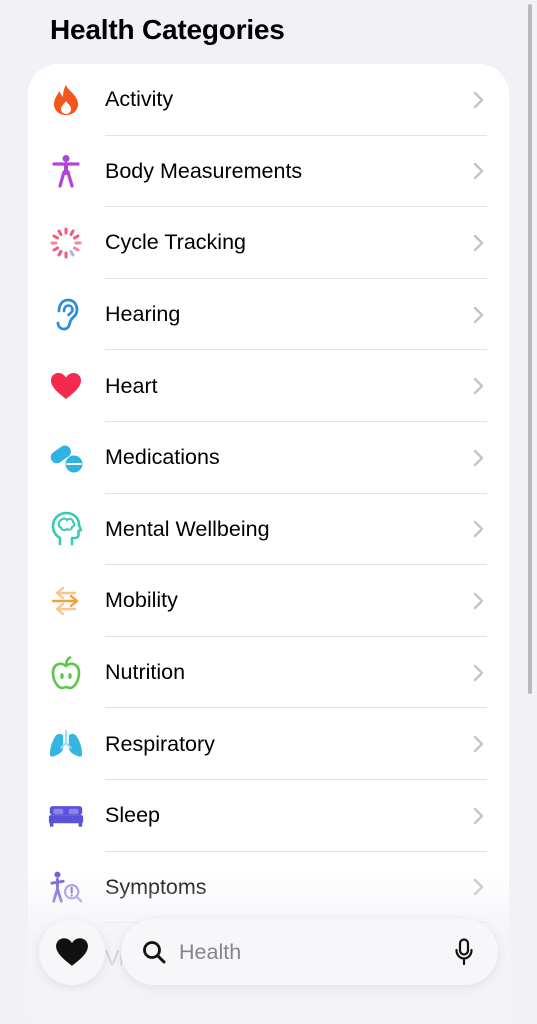 This screenshot has height=1024, width=537. I want to click on bed-icon, so click(66, 816).